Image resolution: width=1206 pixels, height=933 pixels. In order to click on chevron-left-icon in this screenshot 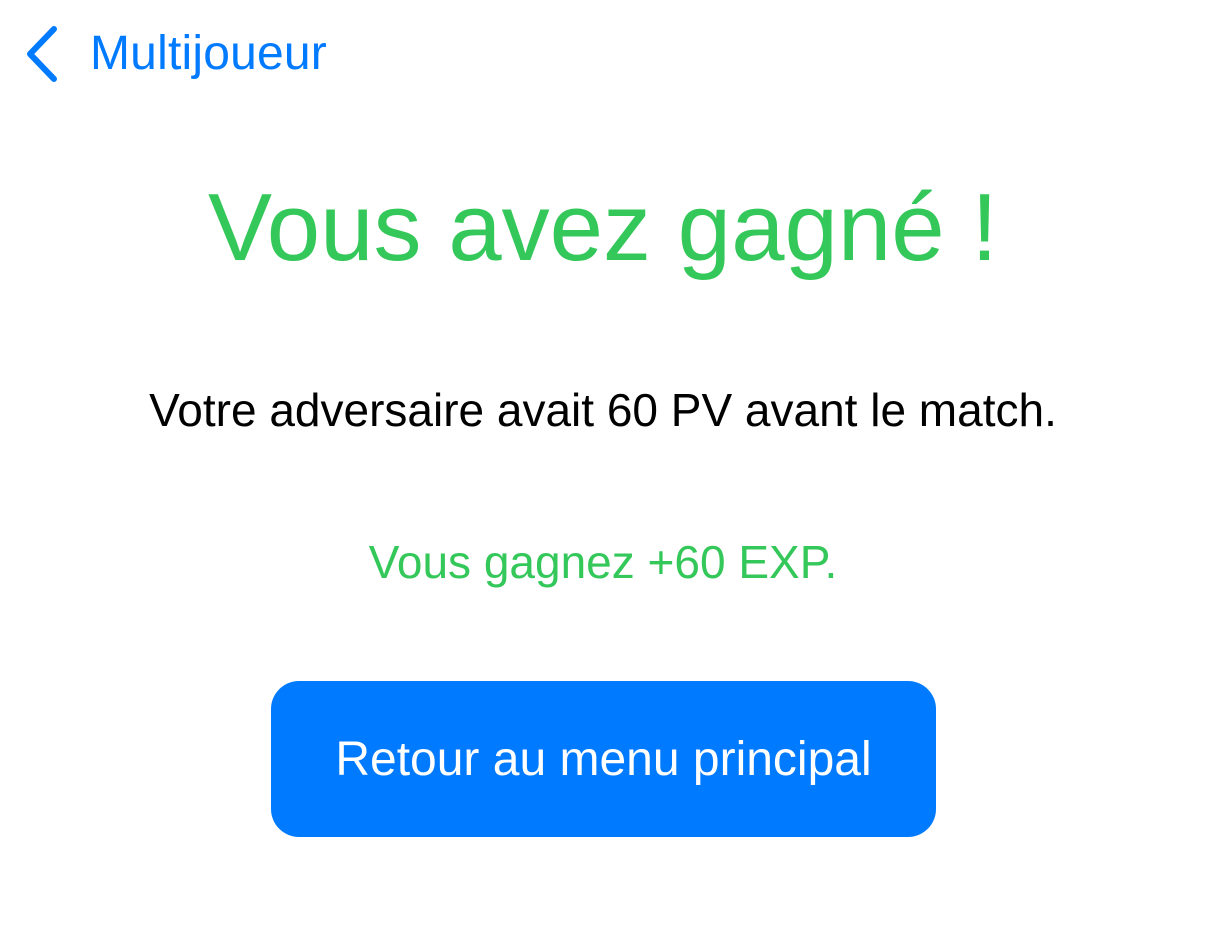, I will do `click(44, 54)`.